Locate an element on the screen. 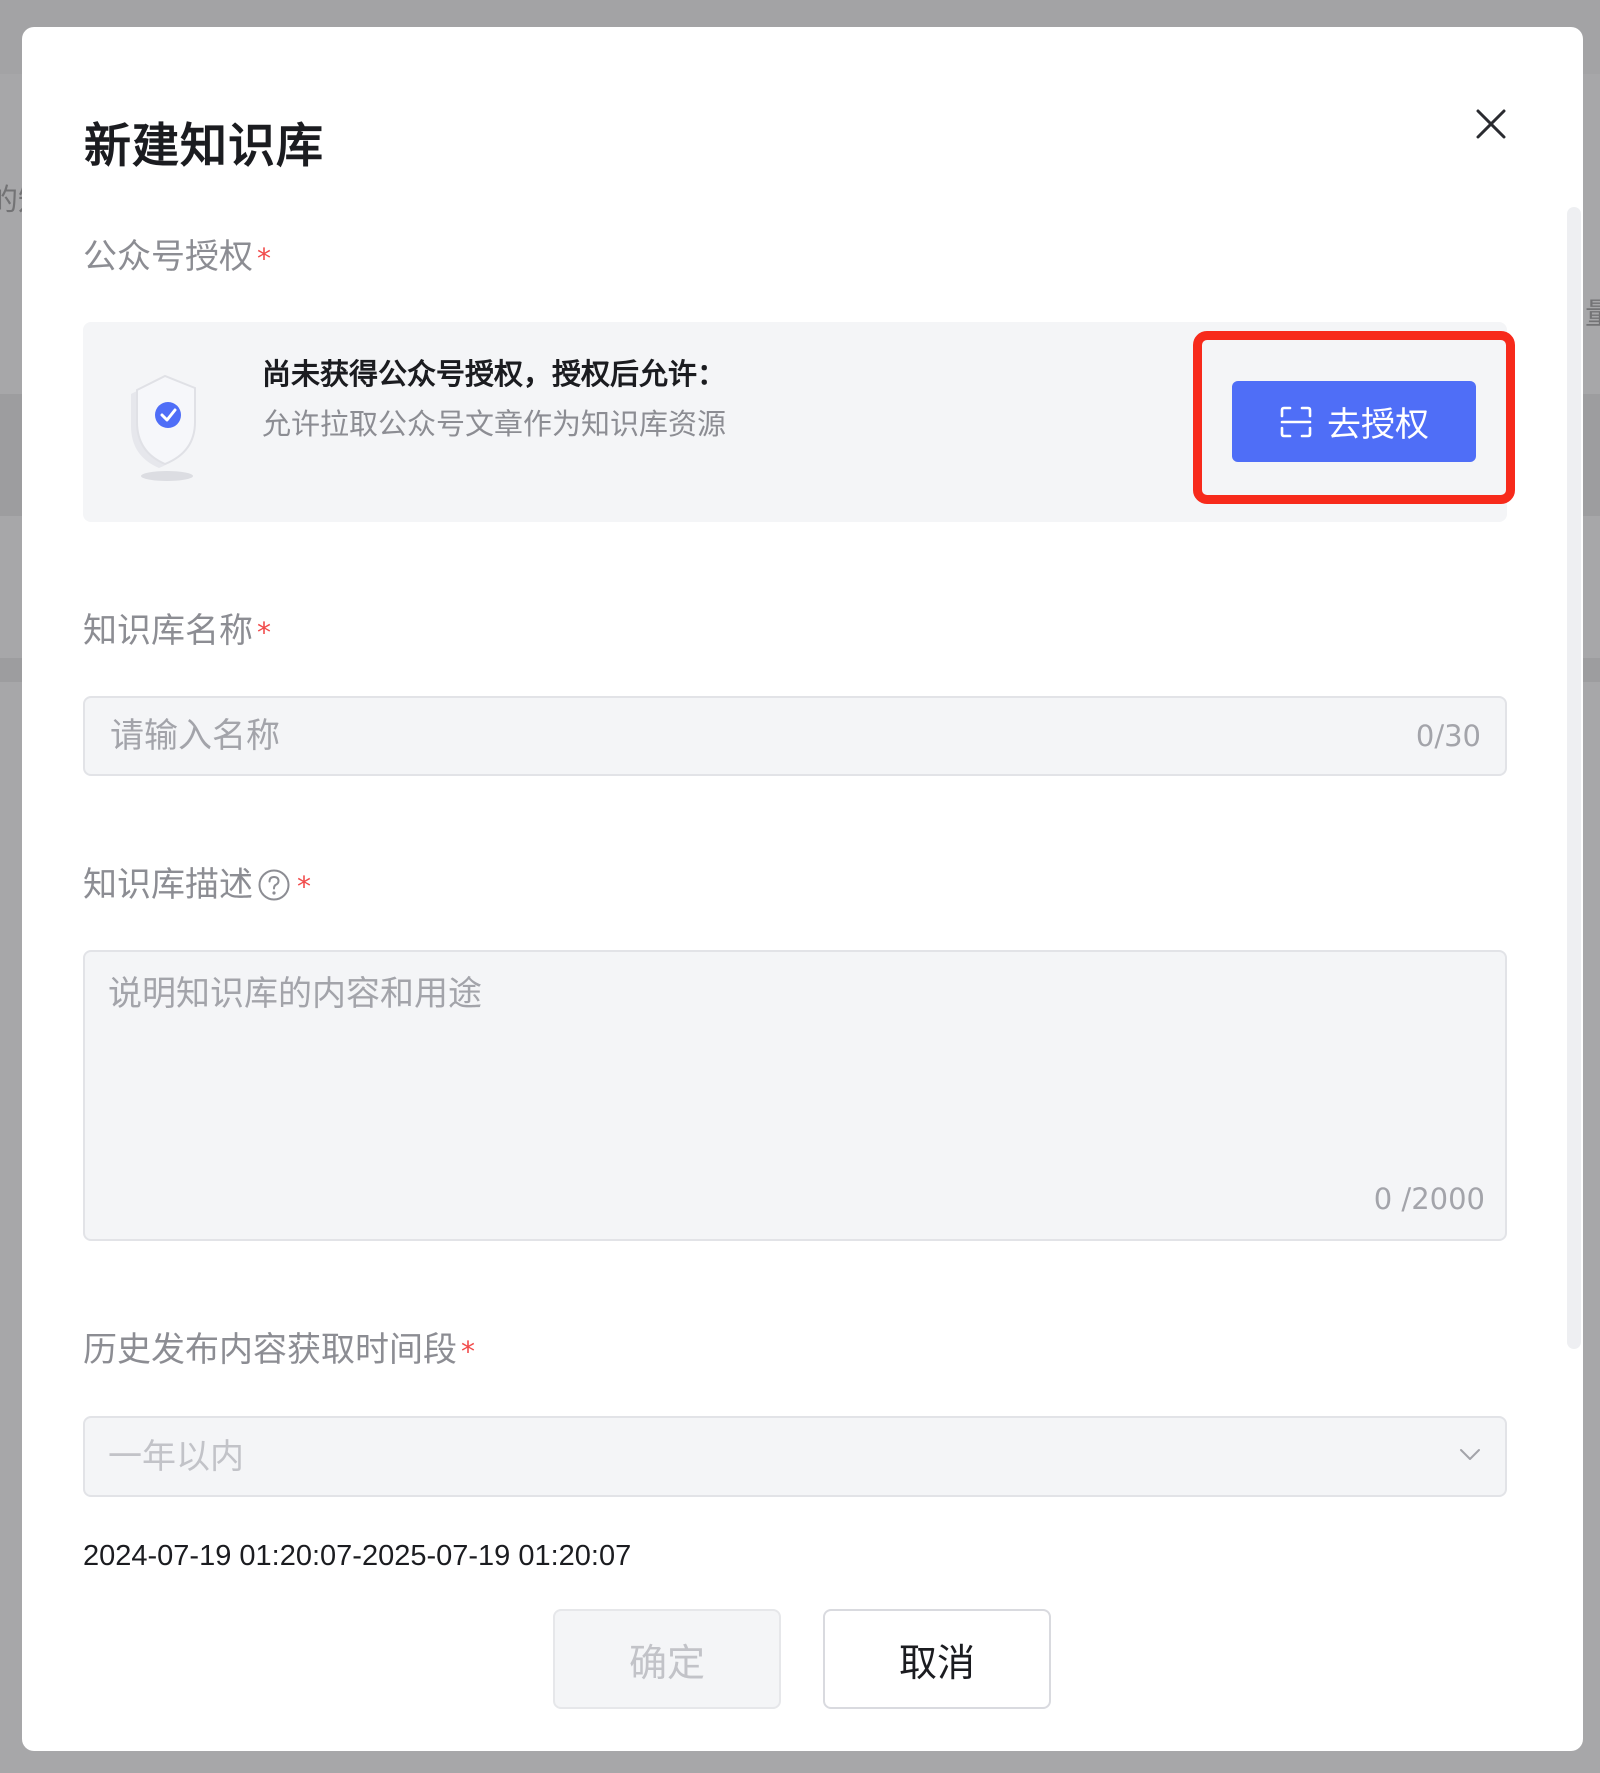 The width and height of the screenshot is (1600, 1773). history-field-label-text: 历史发布内容获取时间段 is located at coordinates (270, 1350).